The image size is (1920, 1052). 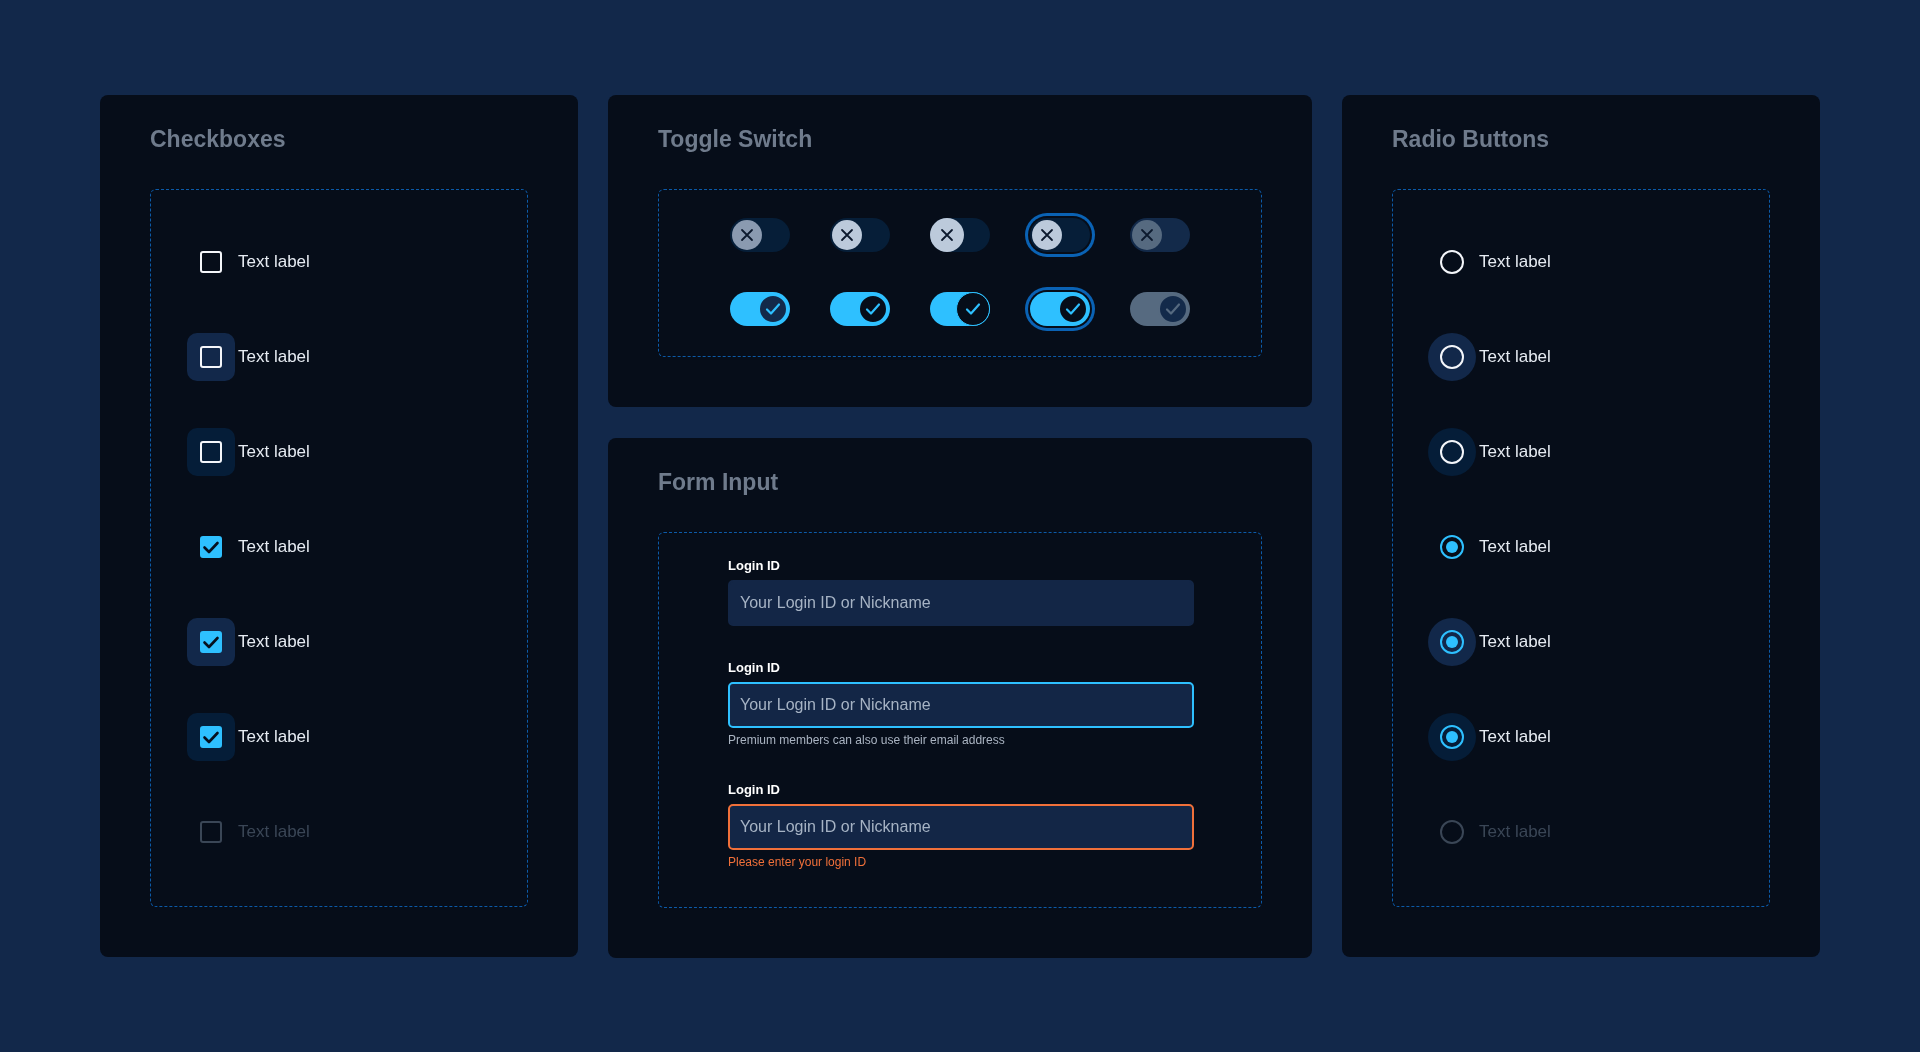 What do you see at coordinates (798, 862) in the screenshot?
I see `error-message: Please enter your login ID` at bounding box center [798, 862].